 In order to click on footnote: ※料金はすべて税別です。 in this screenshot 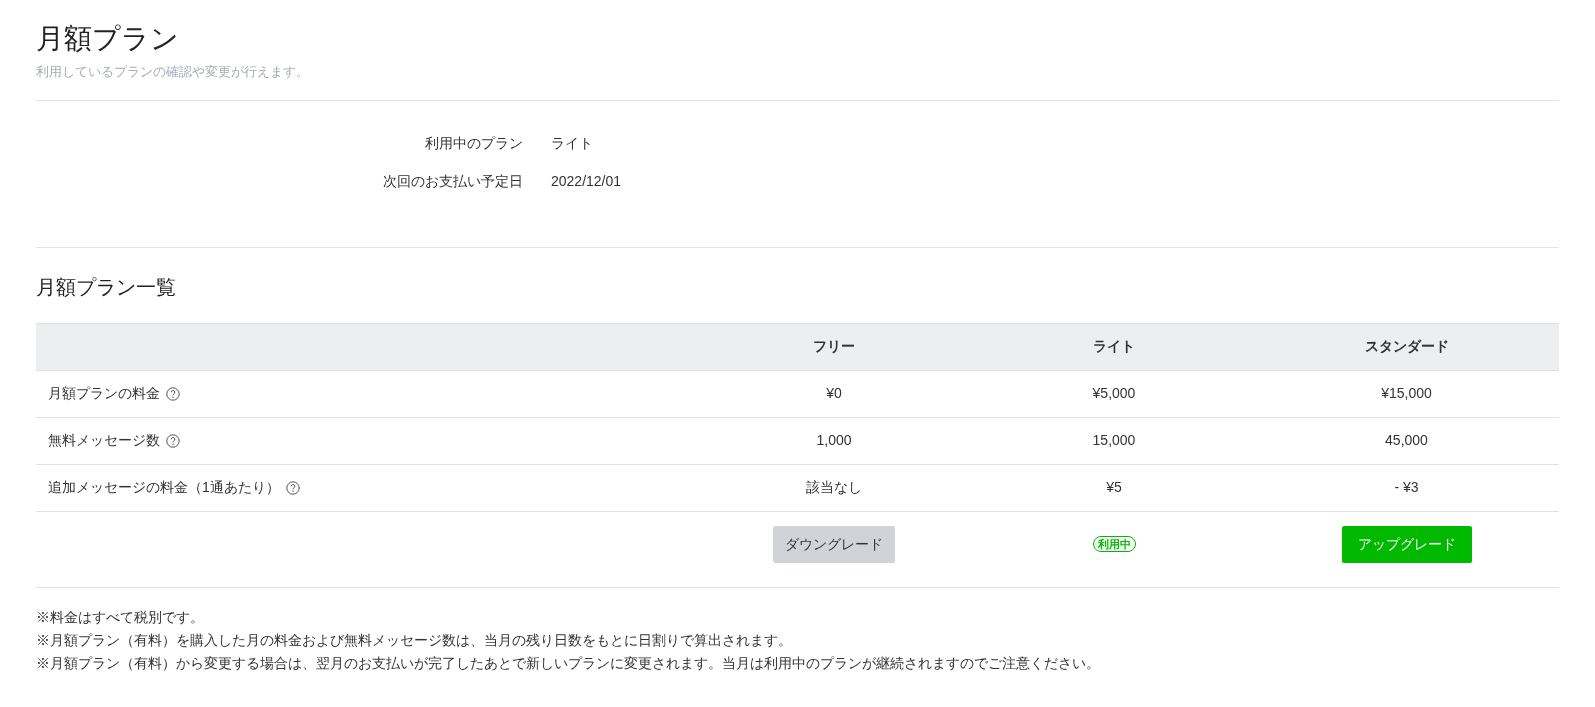, I will do `click(120, 617)`.